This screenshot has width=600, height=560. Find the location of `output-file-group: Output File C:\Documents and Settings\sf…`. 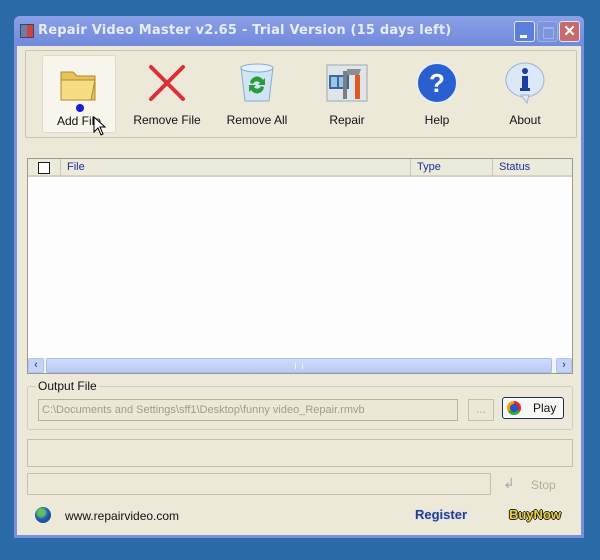

output-file-group: Output File C:\Documents and Settings\sf… is located at coordinates (300, 404).